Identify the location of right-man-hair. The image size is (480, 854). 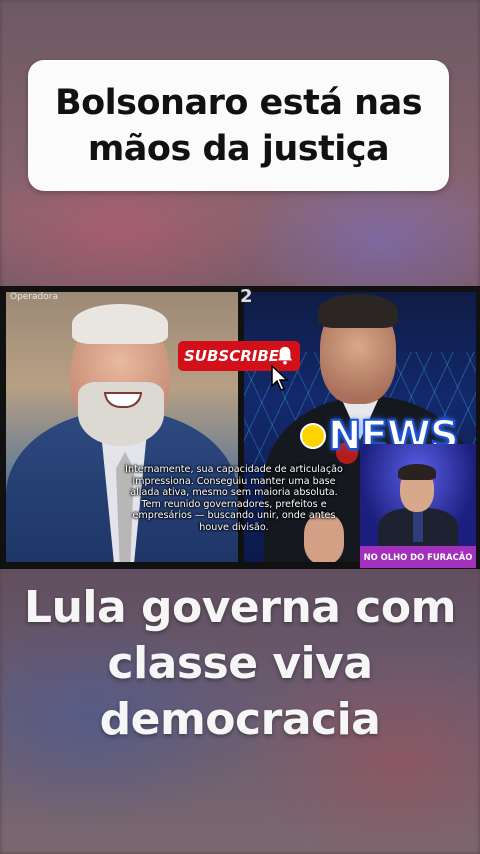
(358, 311).